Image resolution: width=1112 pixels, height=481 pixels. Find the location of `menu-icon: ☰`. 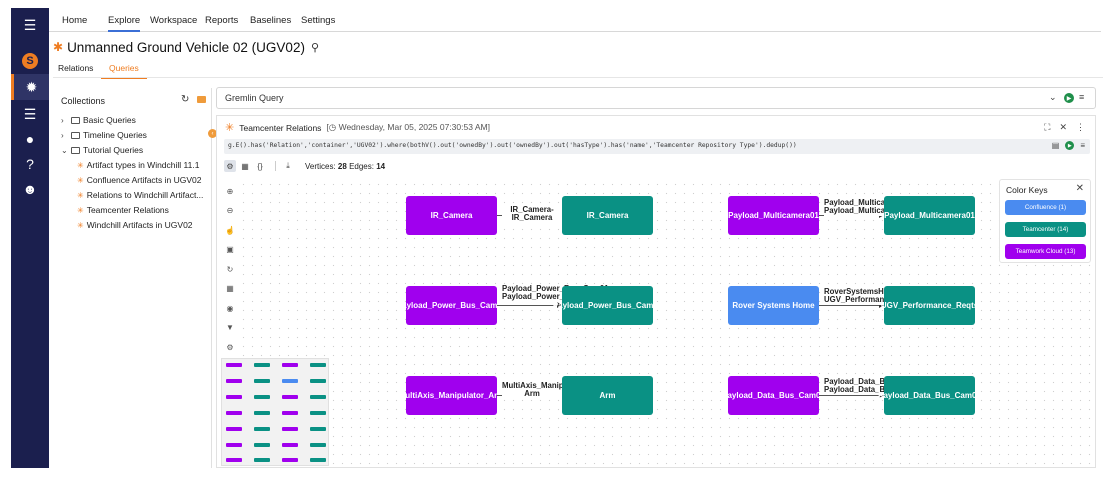

menu-icon: ☰ is located at coordinates (30, 25).